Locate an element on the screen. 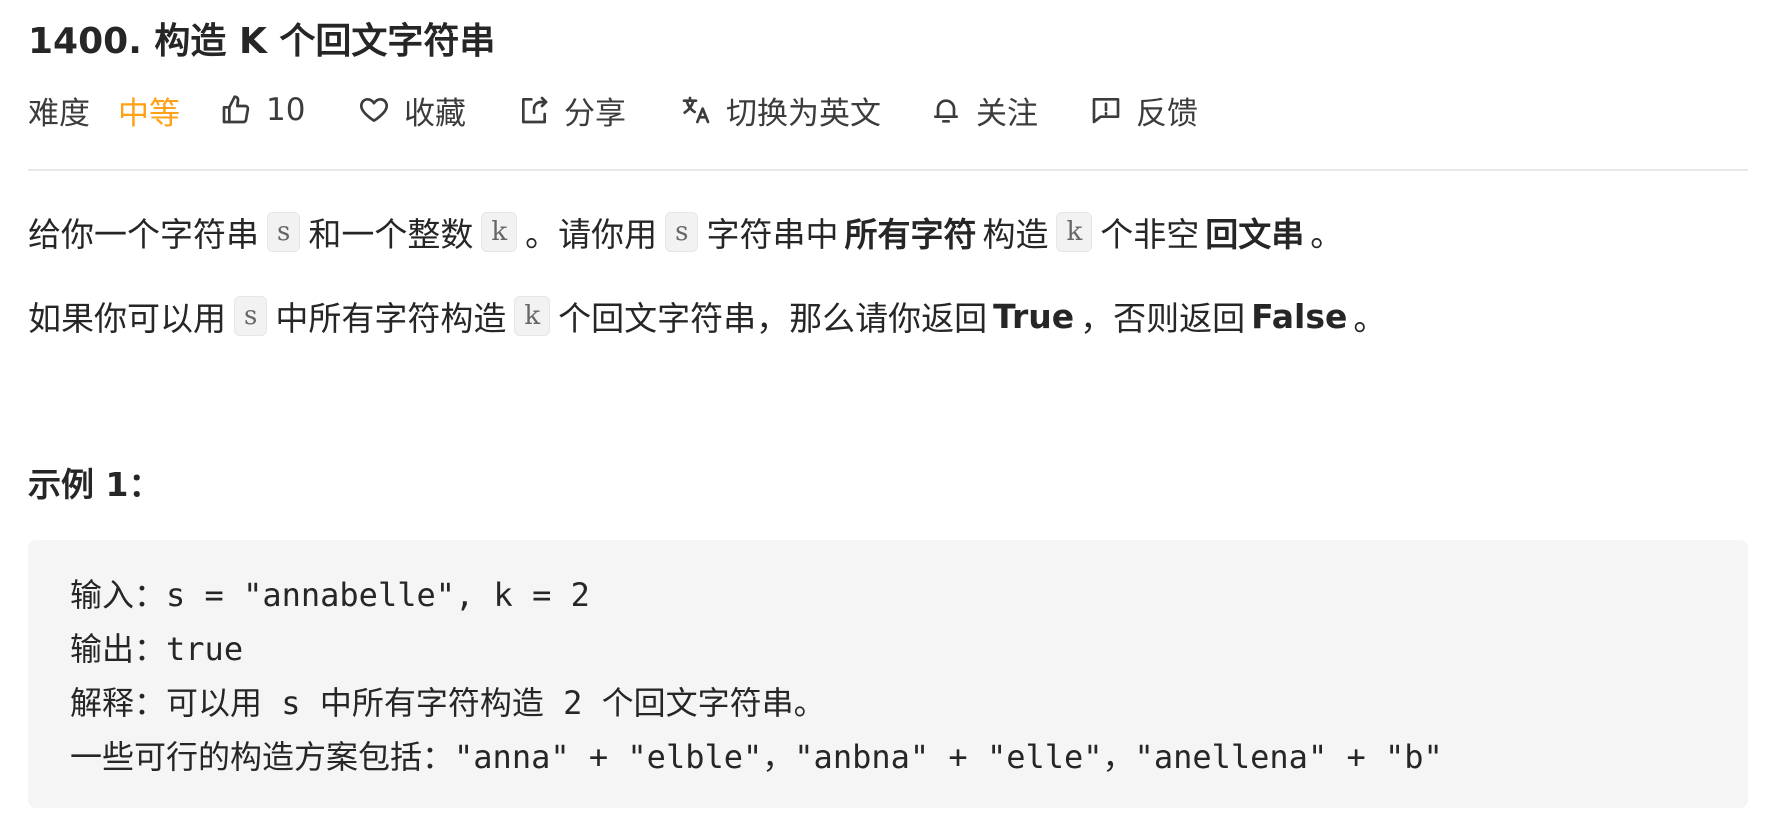 This screenshot has width=1779, height=829. explanation-text: 个回文字符串。 is located at coordinates (713, 703).